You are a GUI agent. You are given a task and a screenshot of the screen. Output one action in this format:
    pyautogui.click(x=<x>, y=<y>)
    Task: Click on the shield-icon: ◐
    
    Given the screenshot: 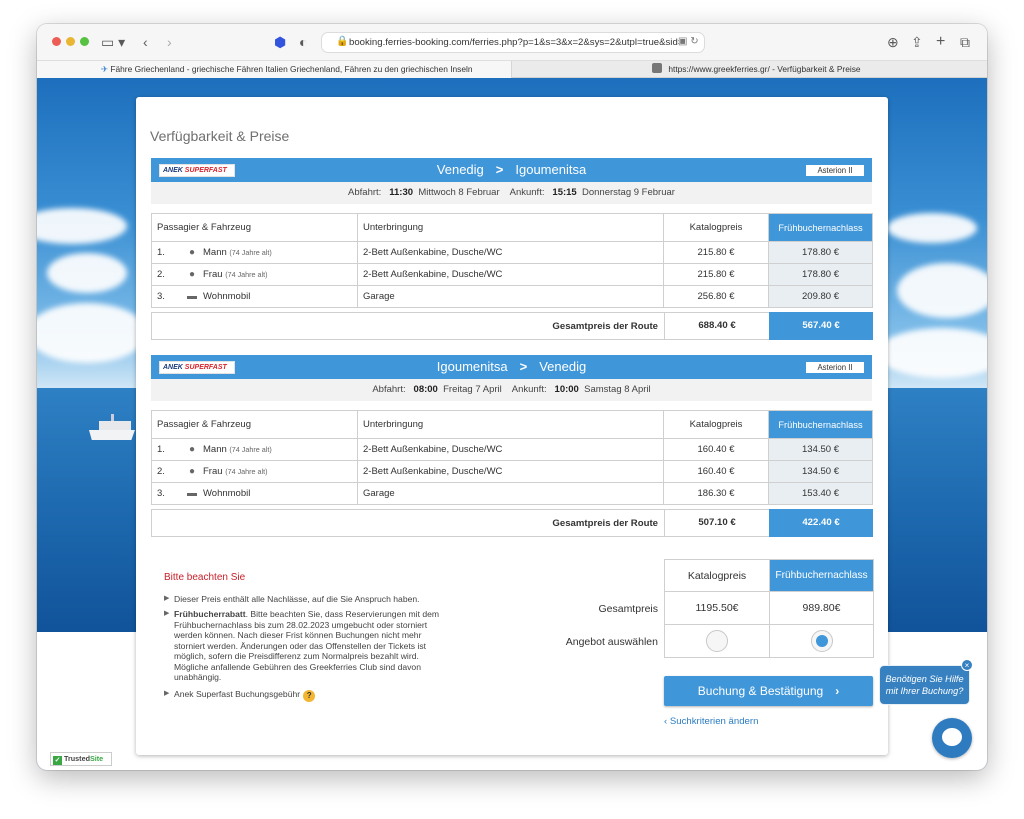 What is the action you would take?
    pyautogui.click(x=303, y=42)
    